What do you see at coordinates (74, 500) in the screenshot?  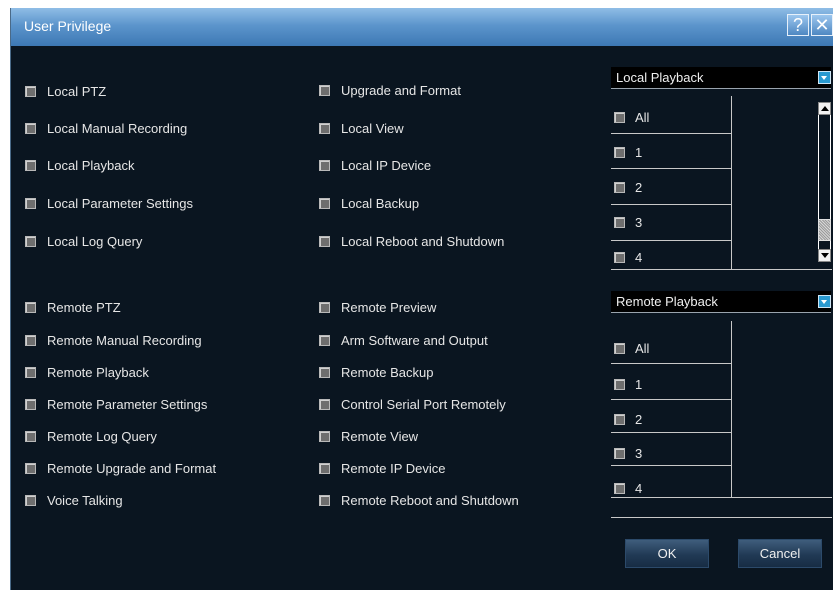 I see `privilege-voice-talking: Voice Talking` at bounding box center [74, 500].